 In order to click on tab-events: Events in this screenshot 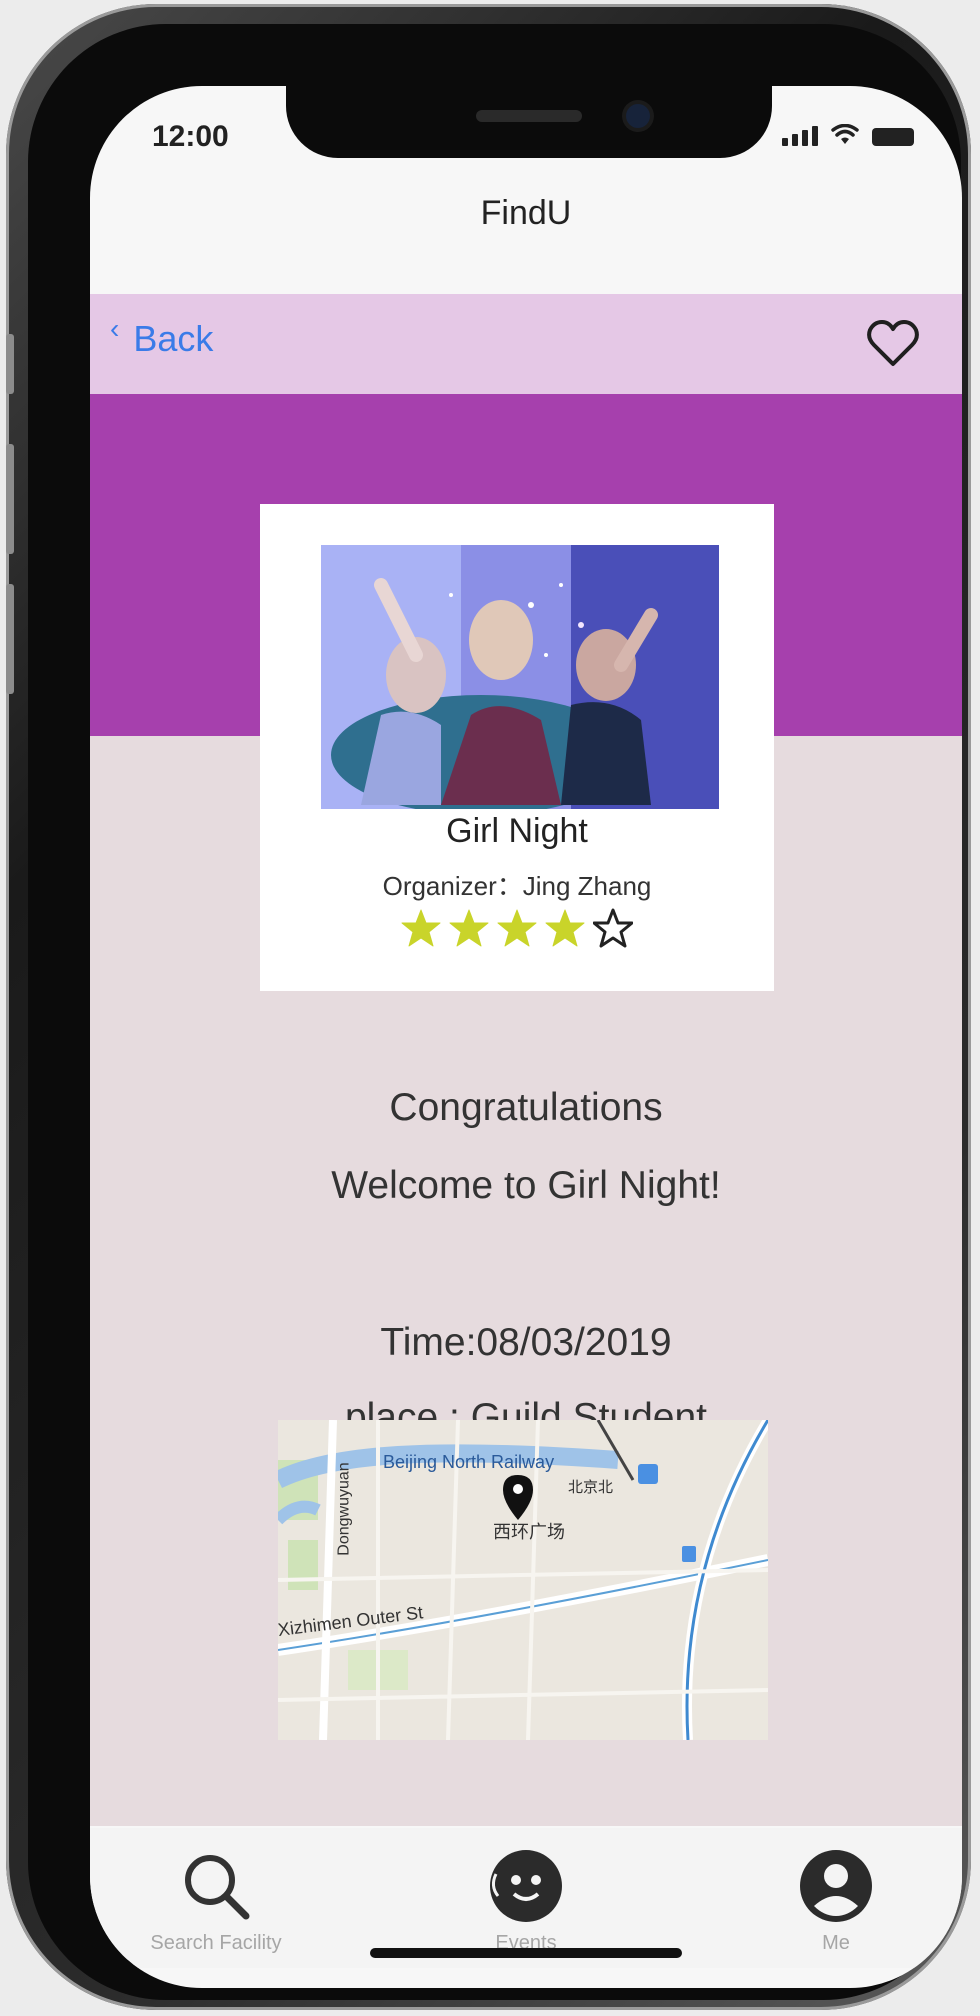, I will do `click(526, 1900)`.